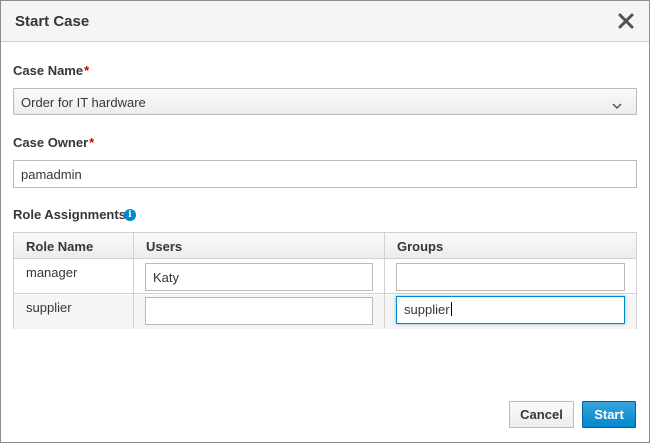 The width and height of the screenshot is (650, 443). What do you see at coordinates (451, 309) in the screenshot?
I see `text-caret` at bounding box center [451, 309].